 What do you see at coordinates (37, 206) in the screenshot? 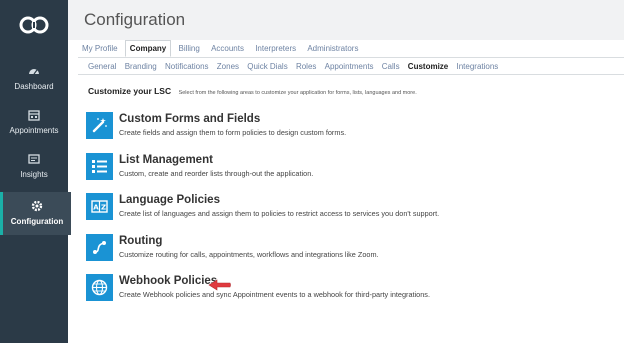
I see `gear-icon` at bounding box center [37, 206].